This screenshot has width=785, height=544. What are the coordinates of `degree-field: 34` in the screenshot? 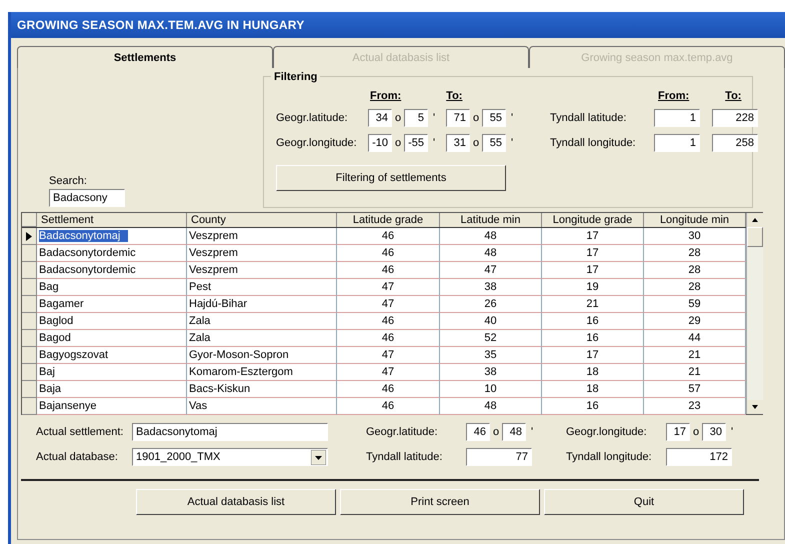 It's located at (380, 117).